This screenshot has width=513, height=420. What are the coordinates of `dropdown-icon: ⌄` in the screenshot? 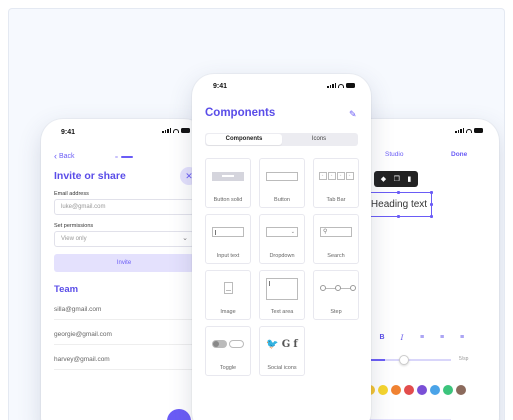 It's located at (282, 232).